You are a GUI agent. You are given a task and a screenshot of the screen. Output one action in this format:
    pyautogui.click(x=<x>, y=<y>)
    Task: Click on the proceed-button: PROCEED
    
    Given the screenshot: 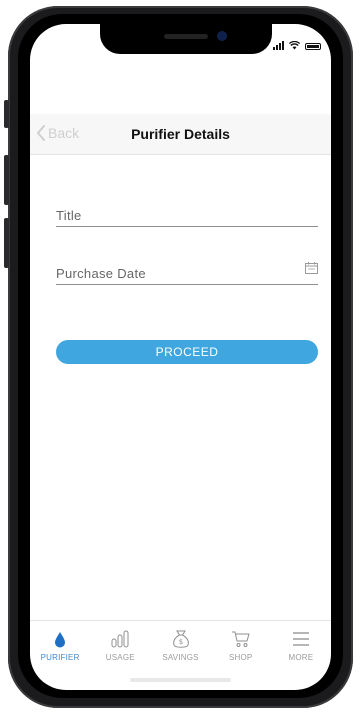 What is the action you would take?
    pyautogui.click(x=187, y=352)
    